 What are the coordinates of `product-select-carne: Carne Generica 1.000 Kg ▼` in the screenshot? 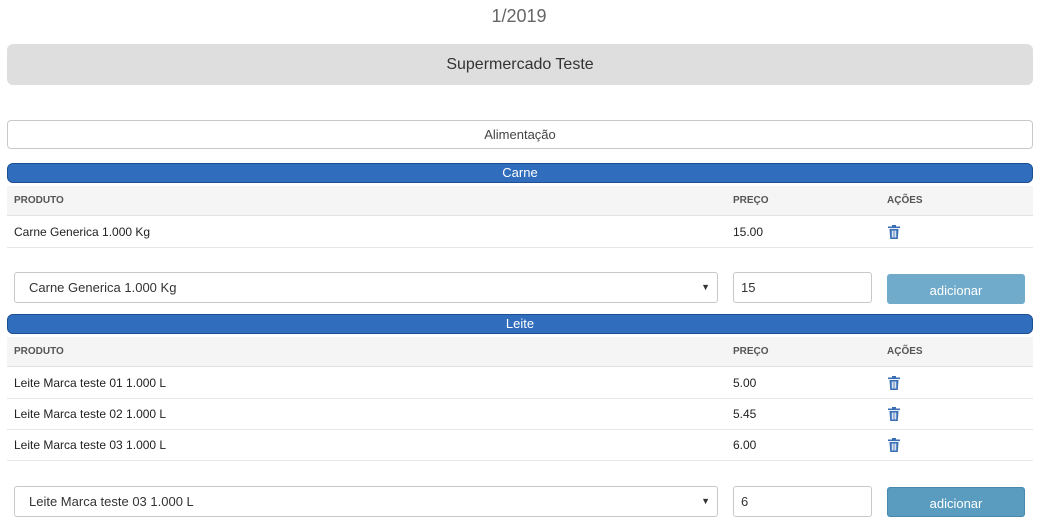 It's located at (366, 287).